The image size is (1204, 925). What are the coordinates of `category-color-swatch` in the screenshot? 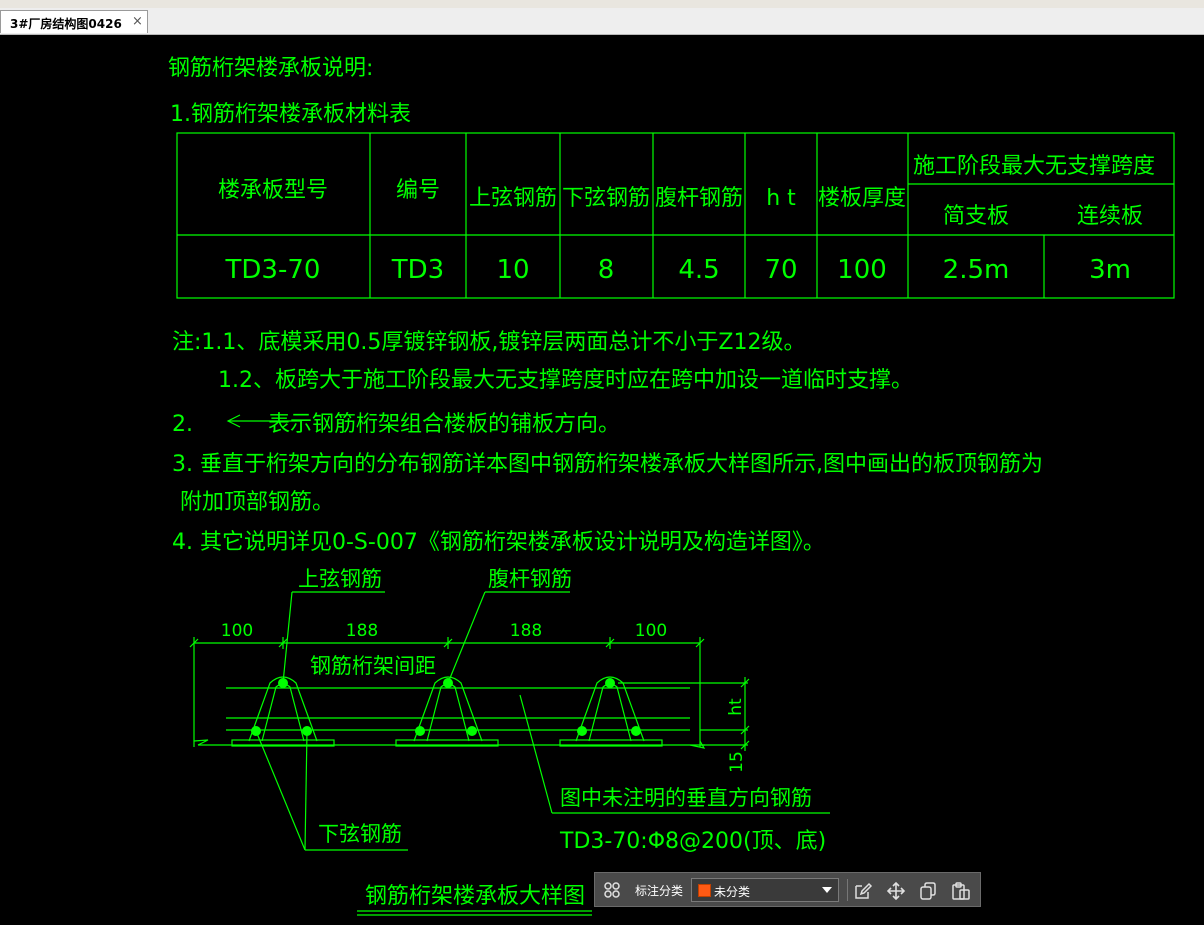 It's located at (704, 890).